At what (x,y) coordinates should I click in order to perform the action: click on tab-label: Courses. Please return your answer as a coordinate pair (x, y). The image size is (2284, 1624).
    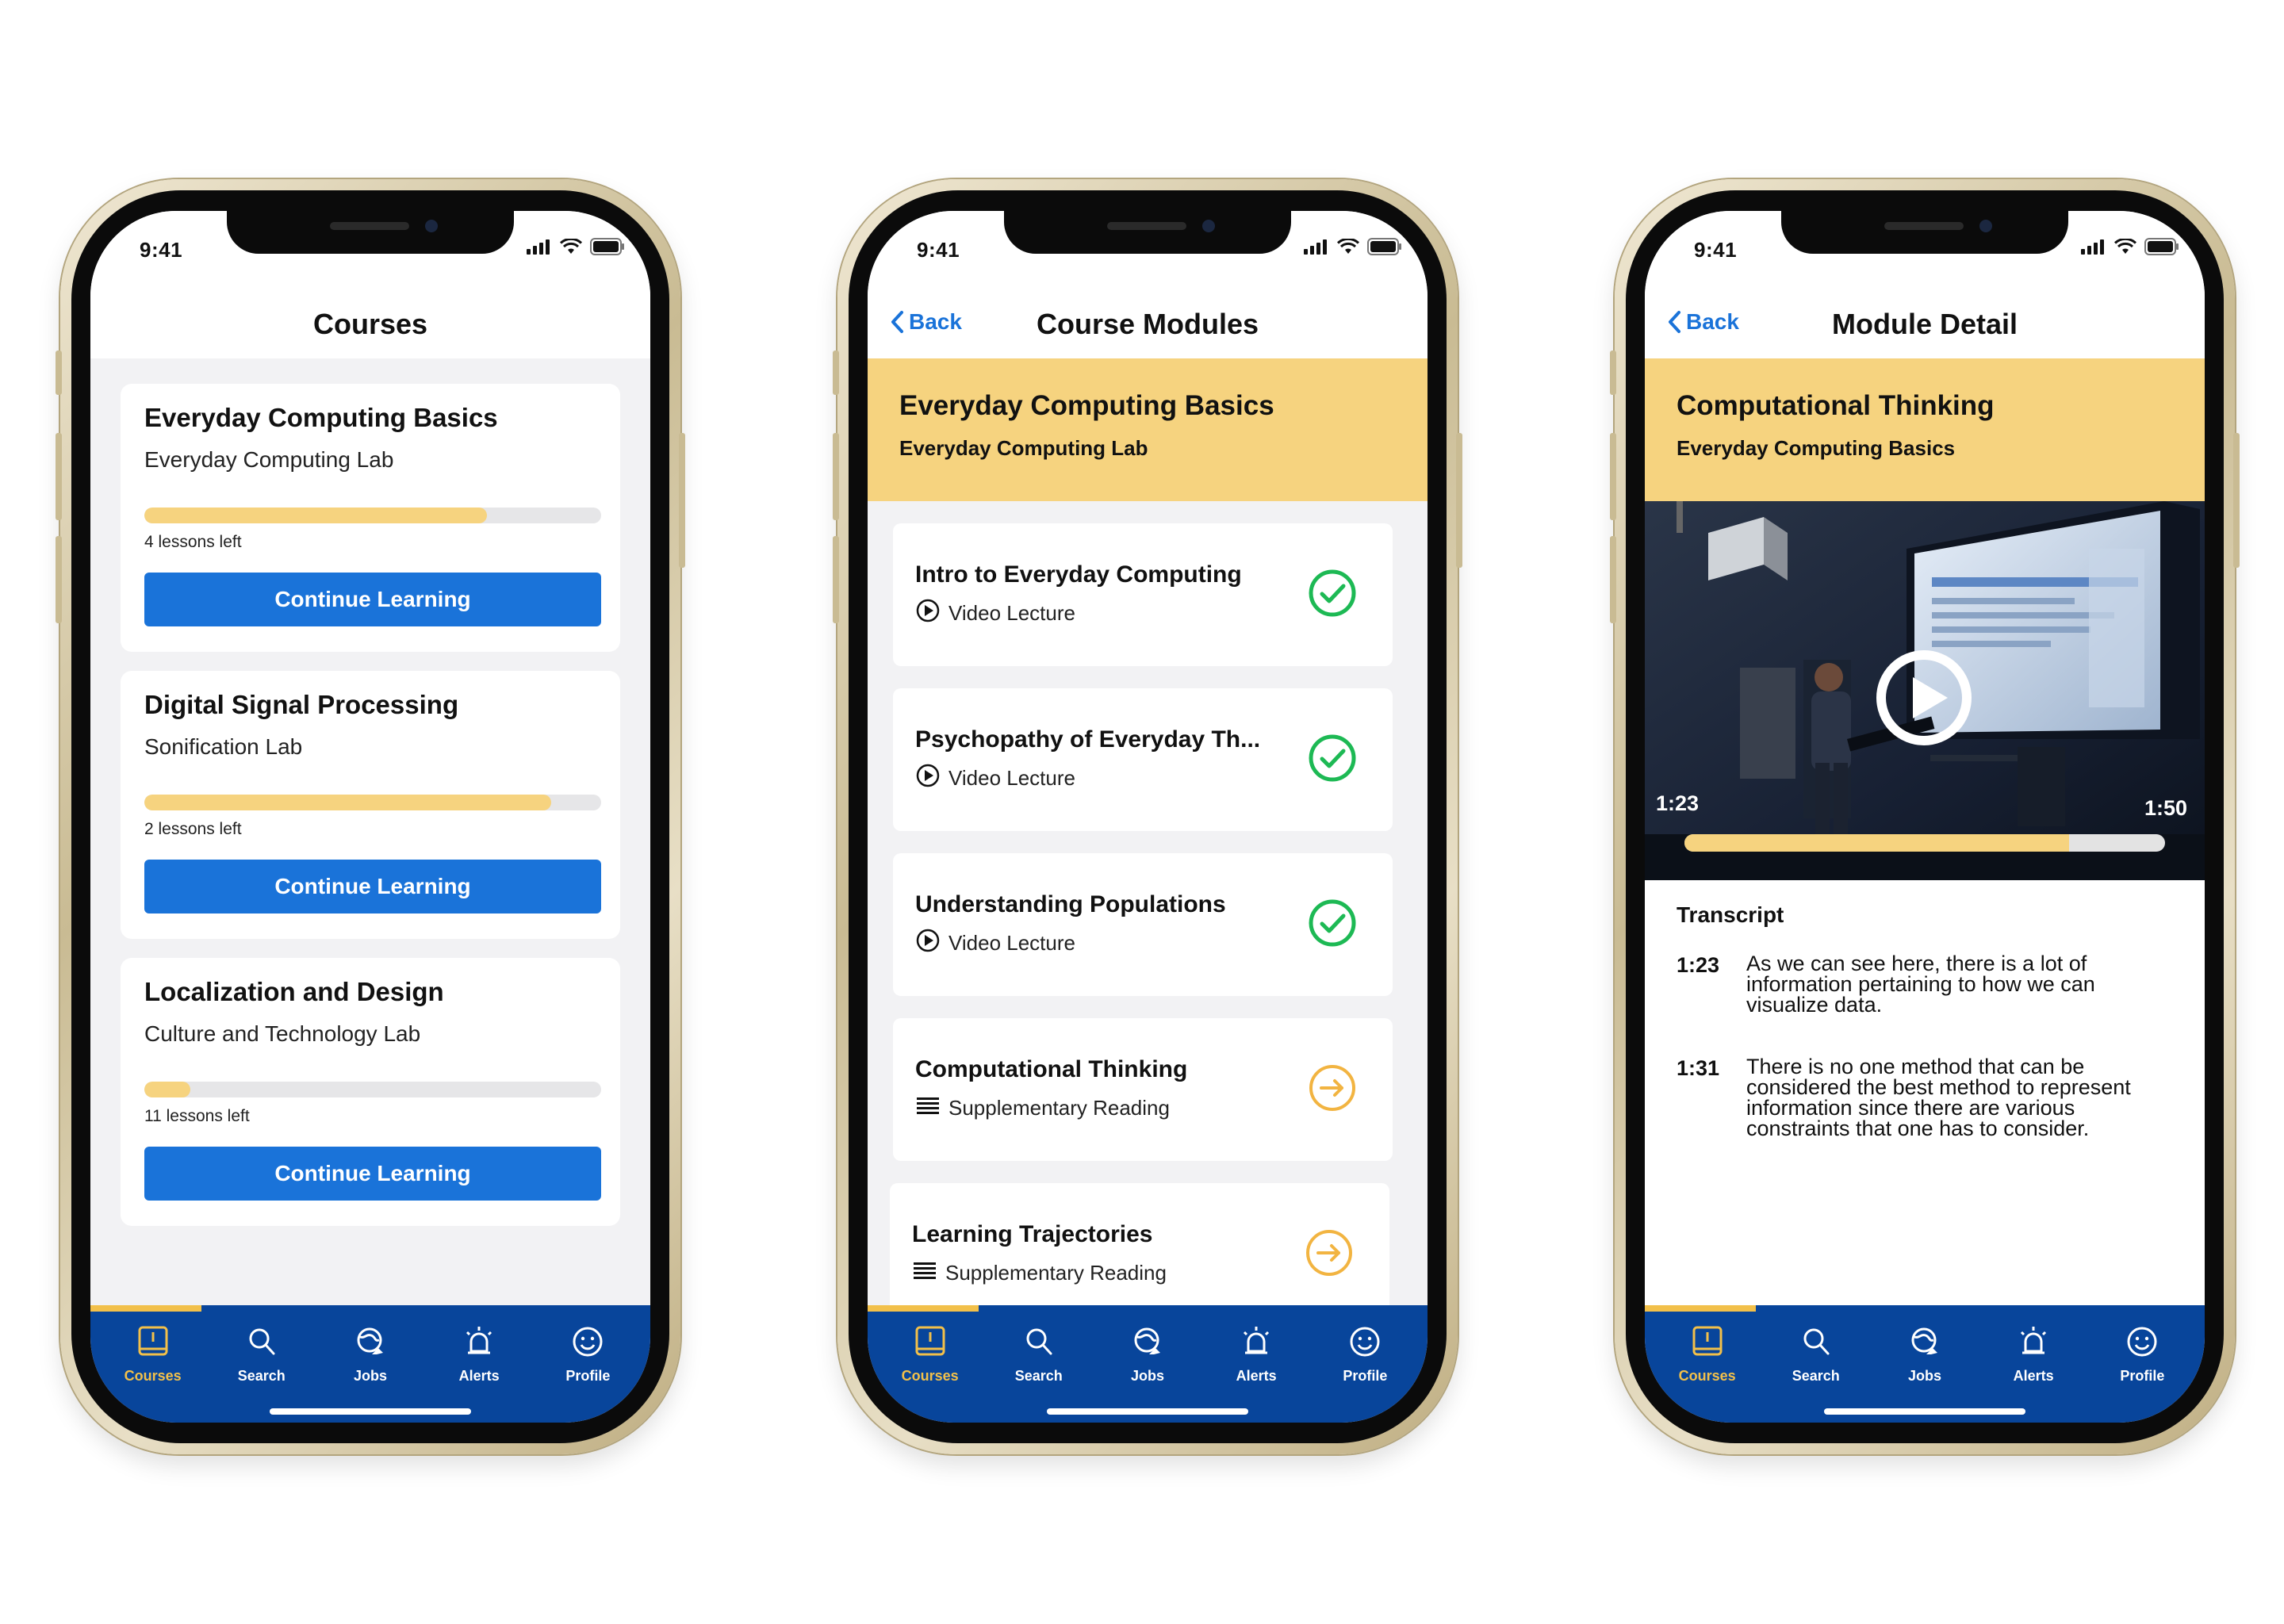
    Looking at the image, I should click on (1707, 1376).